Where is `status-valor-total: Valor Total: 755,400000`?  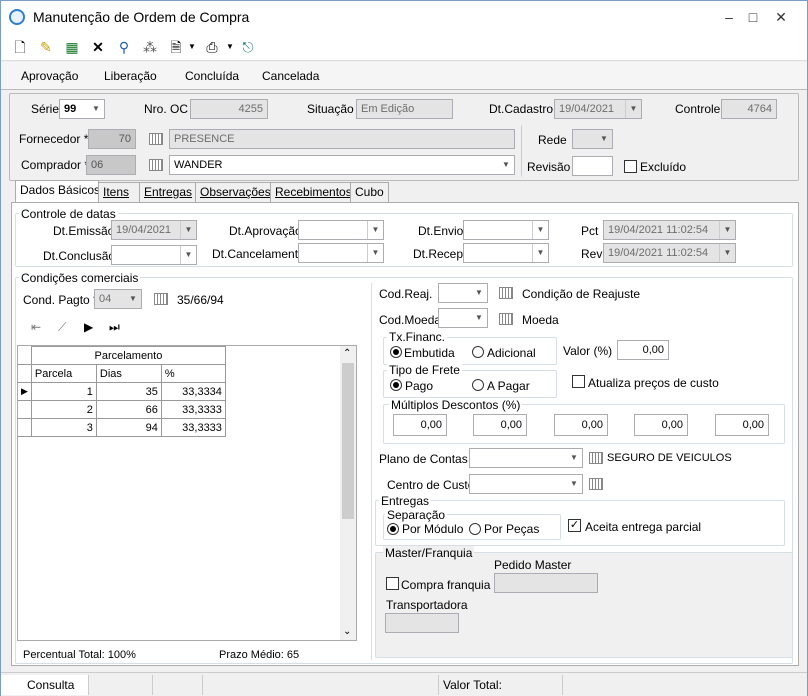 status-valor-total: Valor Total: 755,400000 is located at coordinates (501, 685).